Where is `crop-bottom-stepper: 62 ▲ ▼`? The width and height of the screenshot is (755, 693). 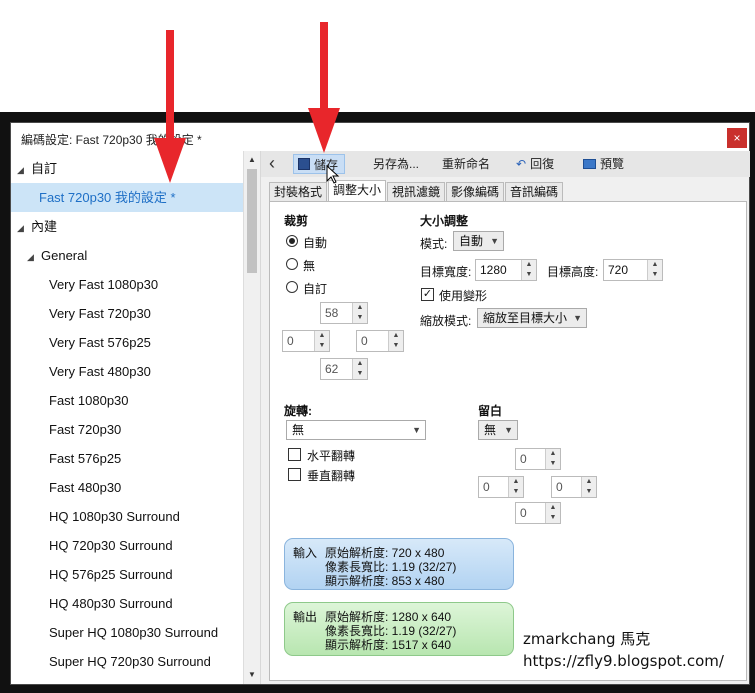
crop-bottom-stepper: 62 ▲ ▼ is located at coordinates (344, 369).